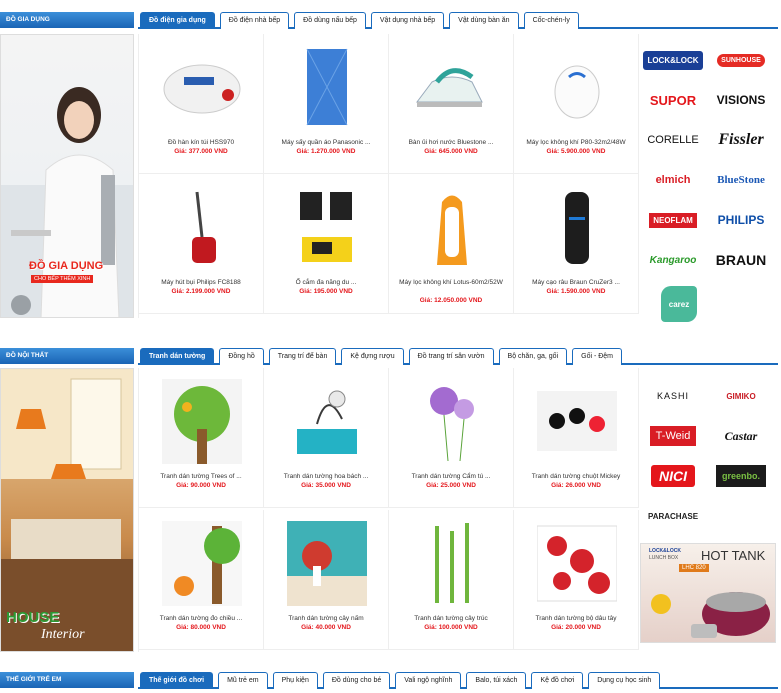 This screenshot has width=781, height=693. Describe the element at coordinates (741, 100) in the screenshot. I see `brand-visions: VISIONS` at that location.